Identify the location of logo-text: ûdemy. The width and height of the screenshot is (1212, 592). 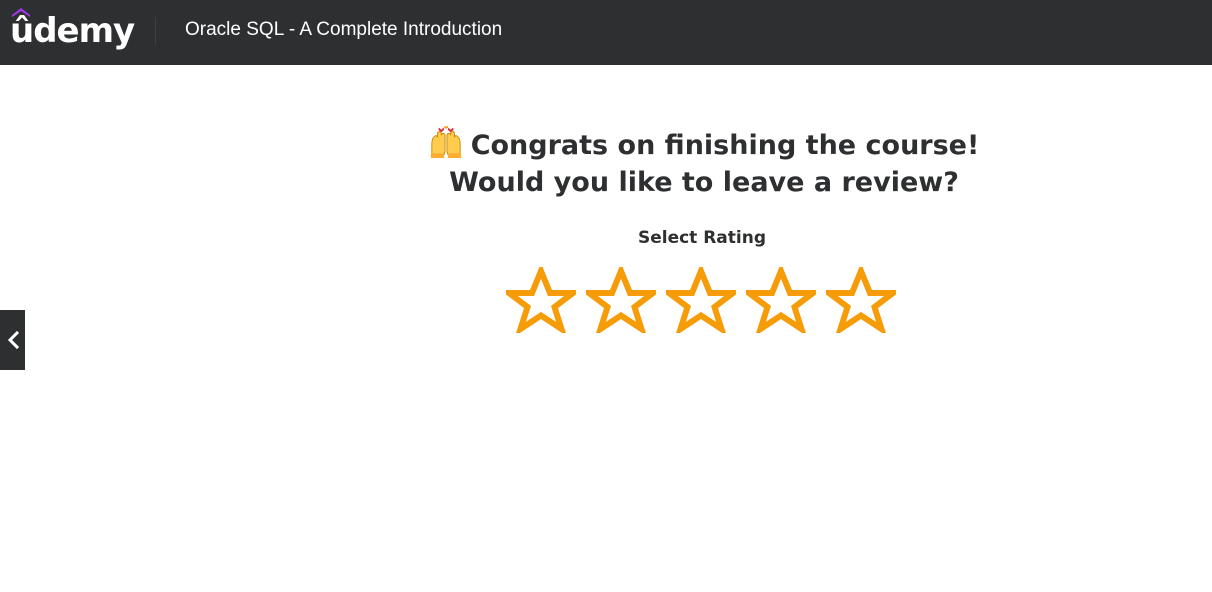
(72, 31).